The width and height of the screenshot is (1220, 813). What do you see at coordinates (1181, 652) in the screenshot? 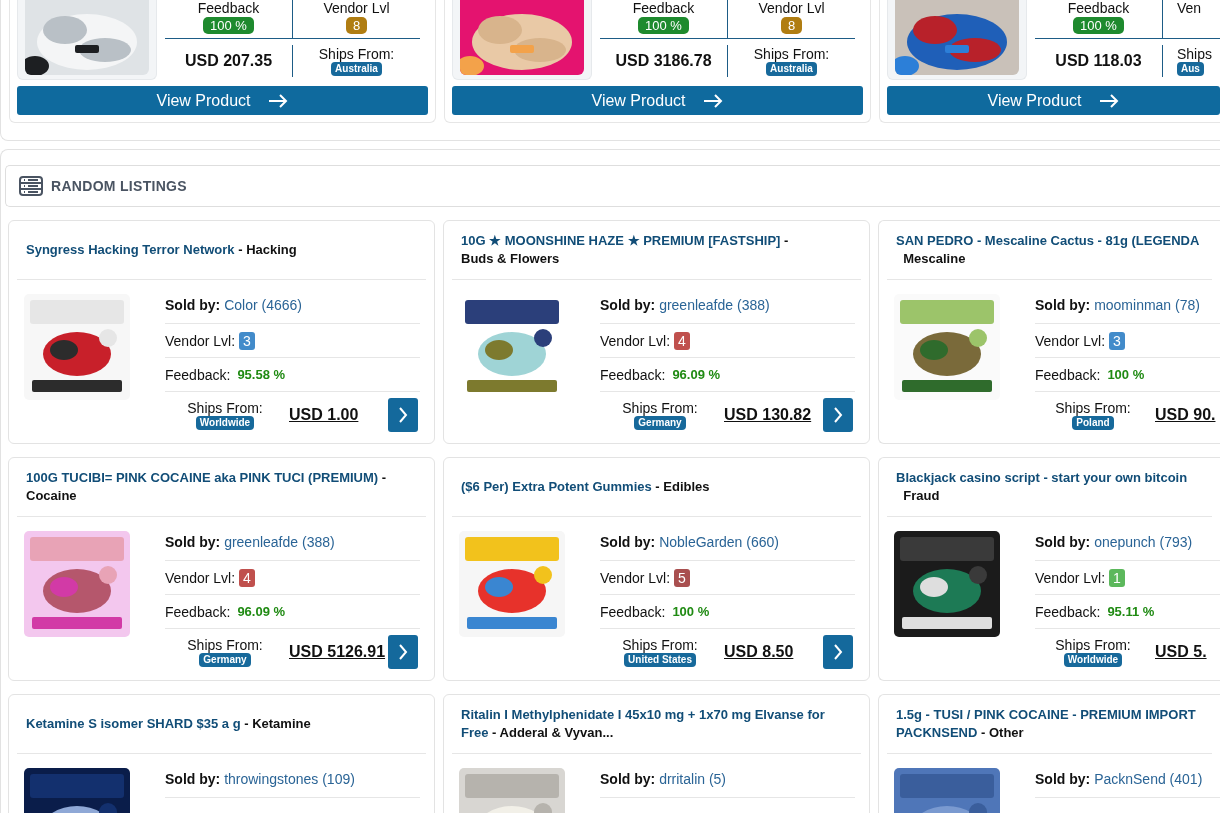
I see `price-link: USD 5.` at bounding box center [1181, 652].